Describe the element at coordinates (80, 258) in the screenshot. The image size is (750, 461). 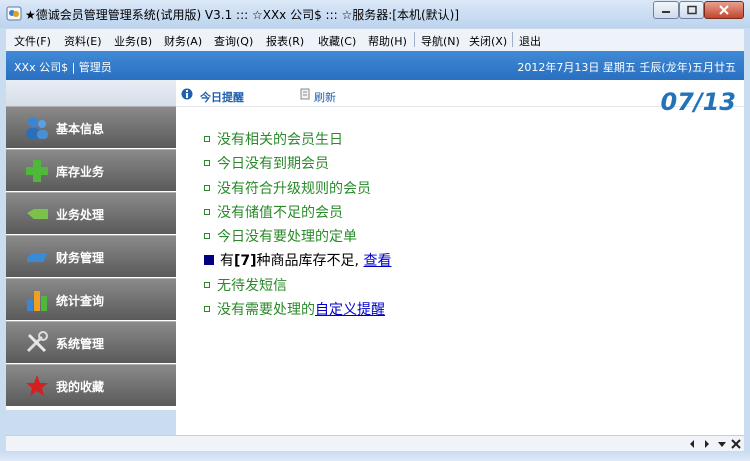
I see `sidebar-item-label: 财务管理` at that location.